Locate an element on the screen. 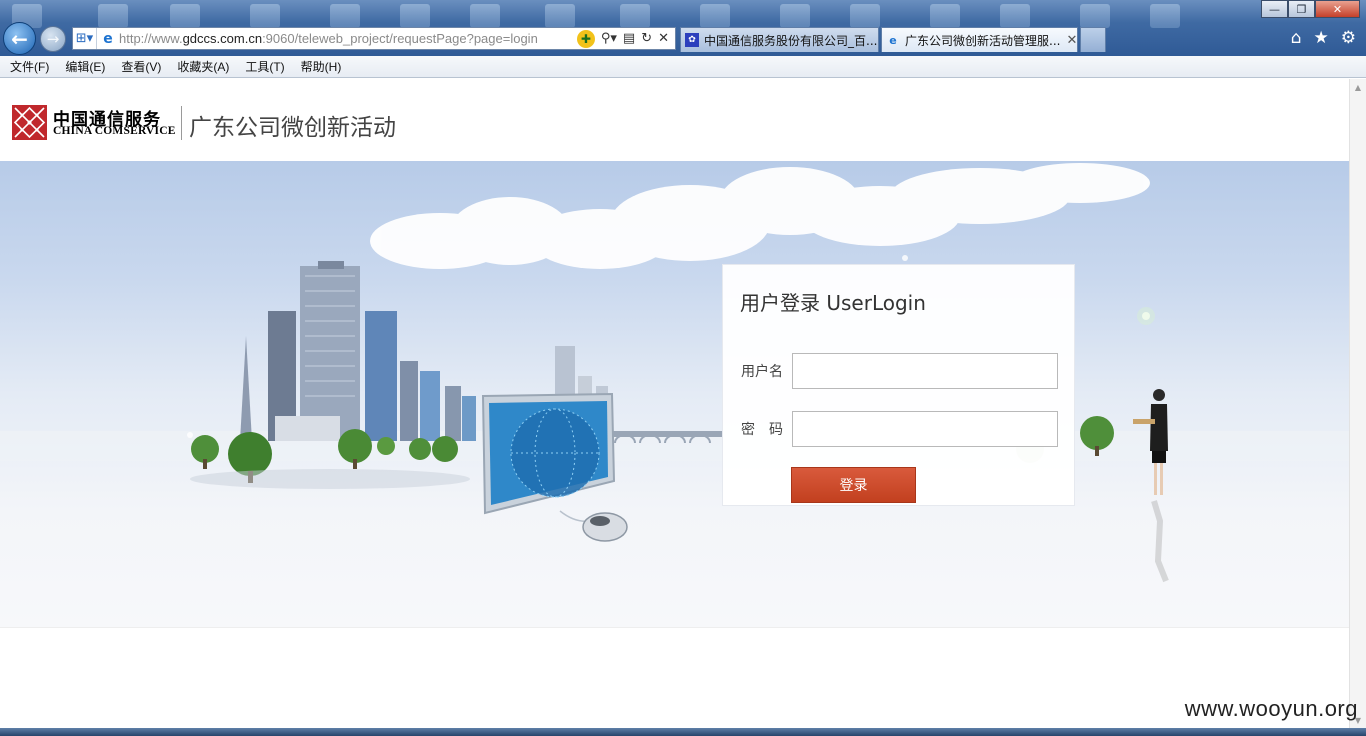 The height and width of the screenshot is (736, 1366). site-header: 中国通信服务 CHINA COMSERVICE 广东公司微创新活动 is located at coordinates (674, 120).